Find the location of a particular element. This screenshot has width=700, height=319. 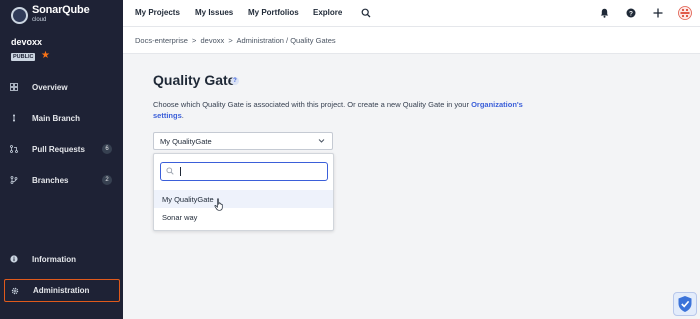

description-end: . is located at coordinates (182, 115).